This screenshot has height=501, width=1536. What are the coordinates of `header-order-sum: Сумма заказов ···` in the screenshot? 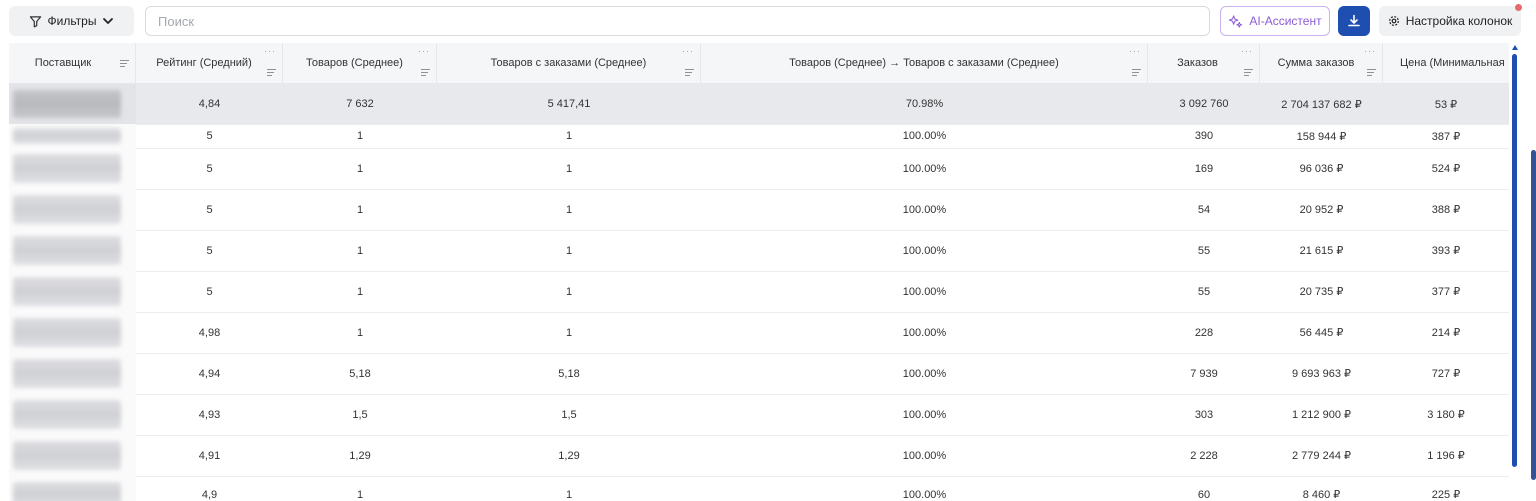 It's located at (1321, 63).